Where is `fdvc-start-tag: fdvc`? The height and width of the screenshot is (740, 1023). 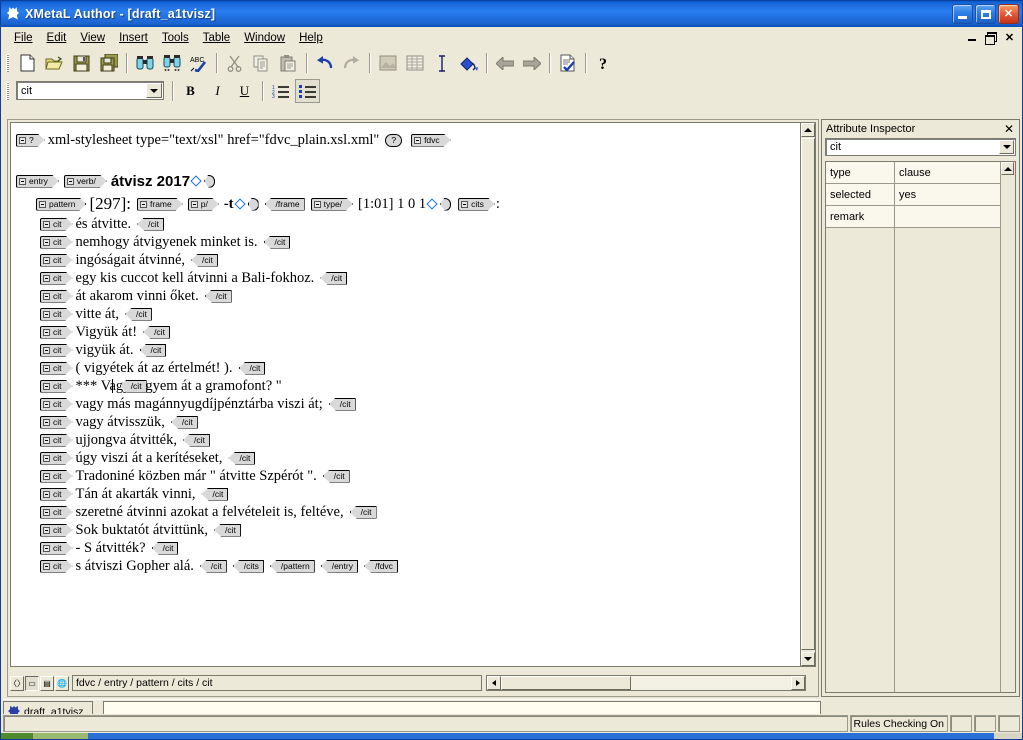
fdvc-start-tag: fdvc is located at coordinates (431, 140).